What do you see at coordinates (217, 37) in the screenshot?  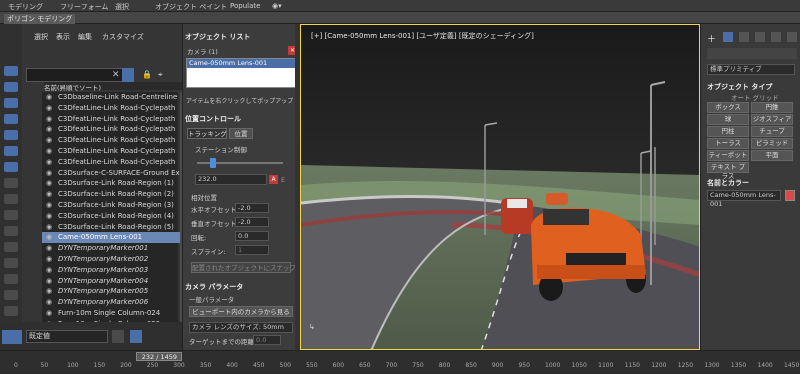 I see `object-list-title: オブジェクト リスト` at bounding box center [217, 37].